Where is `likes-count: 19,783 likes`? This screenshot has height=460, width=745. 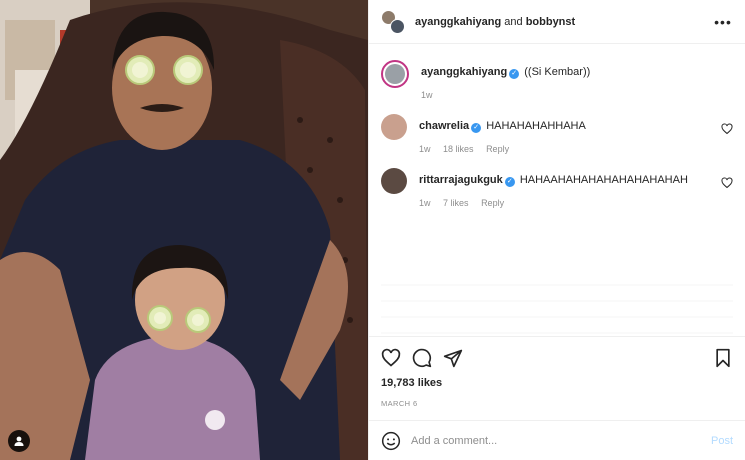
likes-count: 19,783 likes is located at coordinates (557, 383).